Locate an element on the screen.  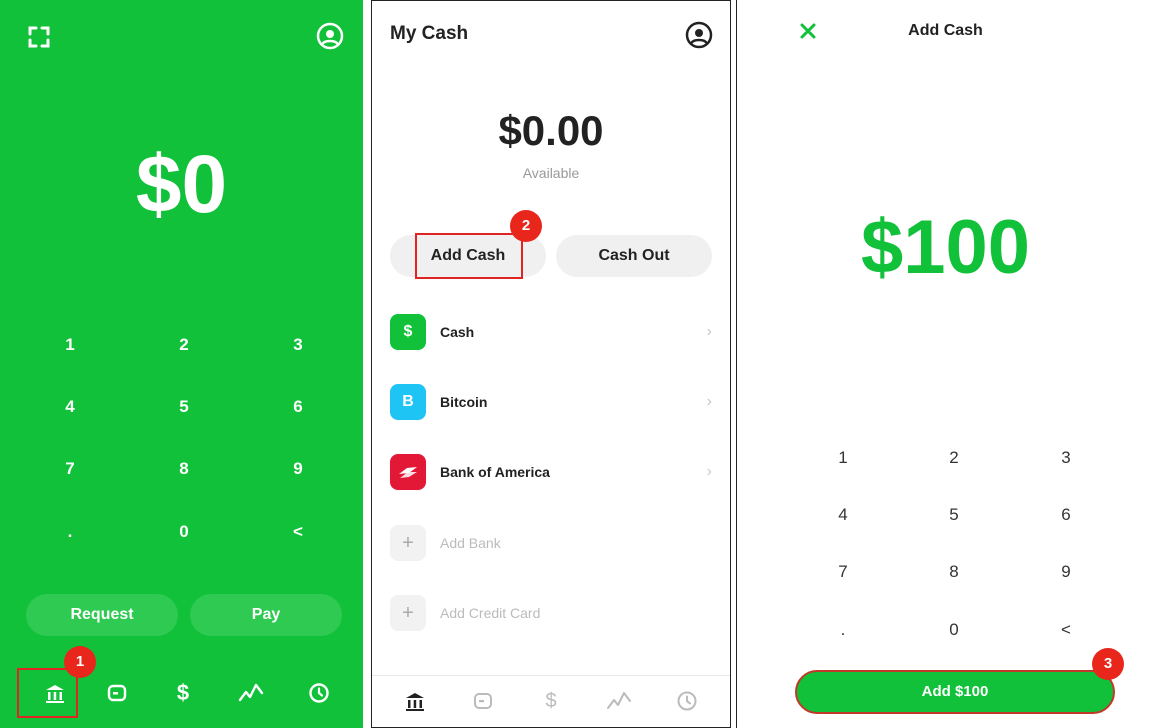
add-cash-confirm-button: Add $100 is located at coordinates (955, 692).